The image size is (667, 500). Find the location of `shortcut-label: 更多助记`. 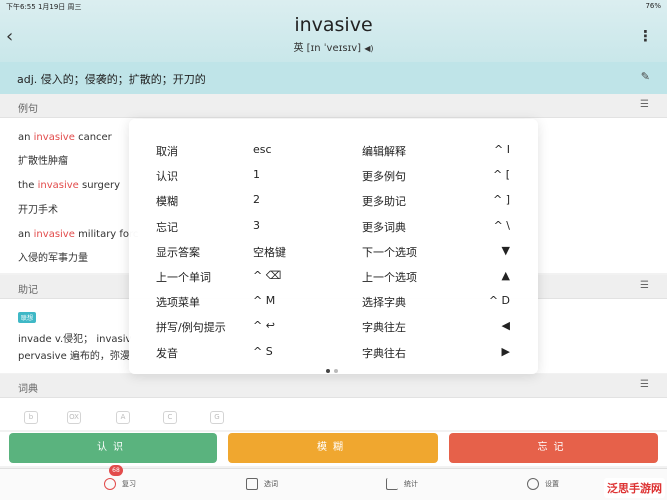

shortcut-label: 更多助记 is located at coordinates (384, 202).